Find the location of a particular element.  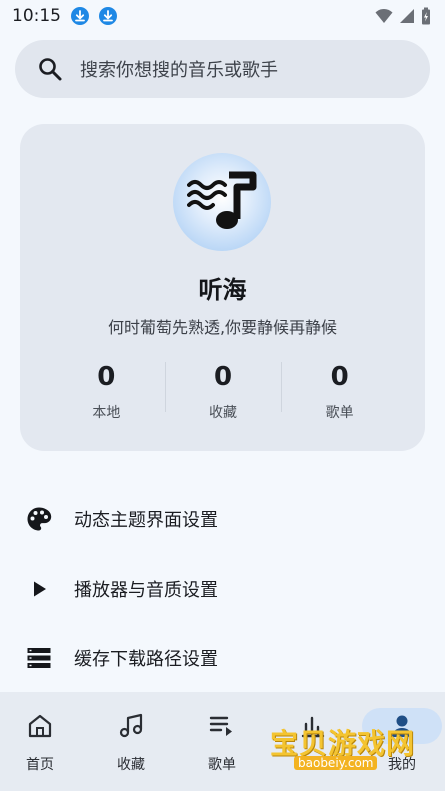

music-note-icon is located at coordinates (131, 725).